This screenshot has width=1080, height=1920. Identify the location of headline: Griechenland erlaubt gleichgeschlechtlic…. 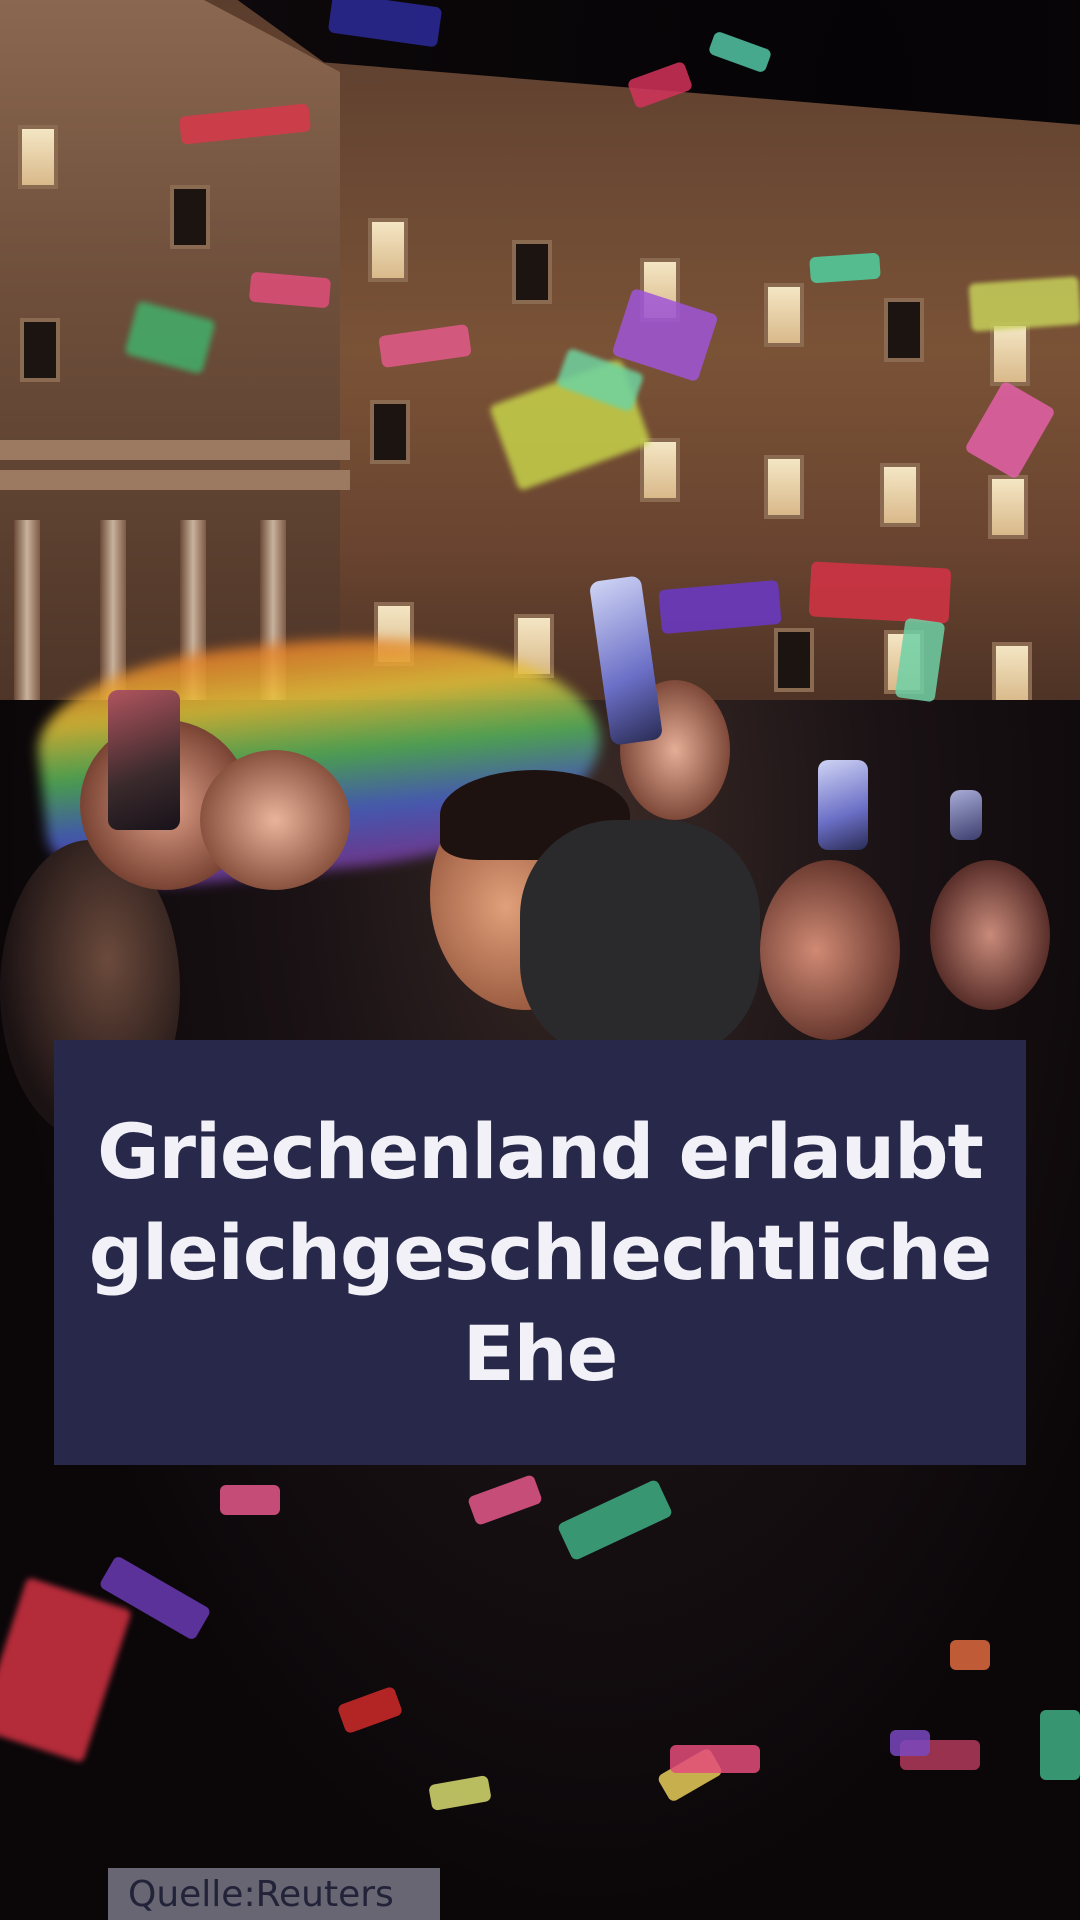
(540, 1252).